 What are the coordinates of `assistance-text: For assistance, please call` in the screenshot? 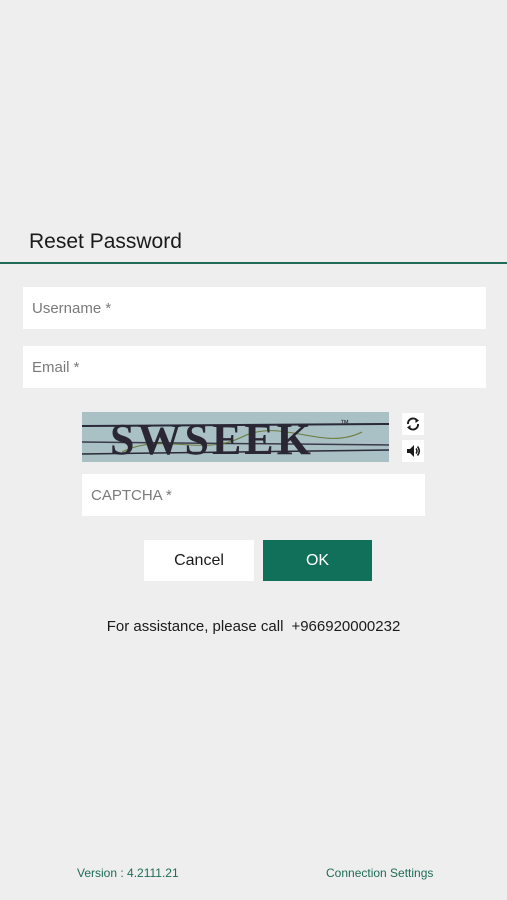 It's located at (195, 626).